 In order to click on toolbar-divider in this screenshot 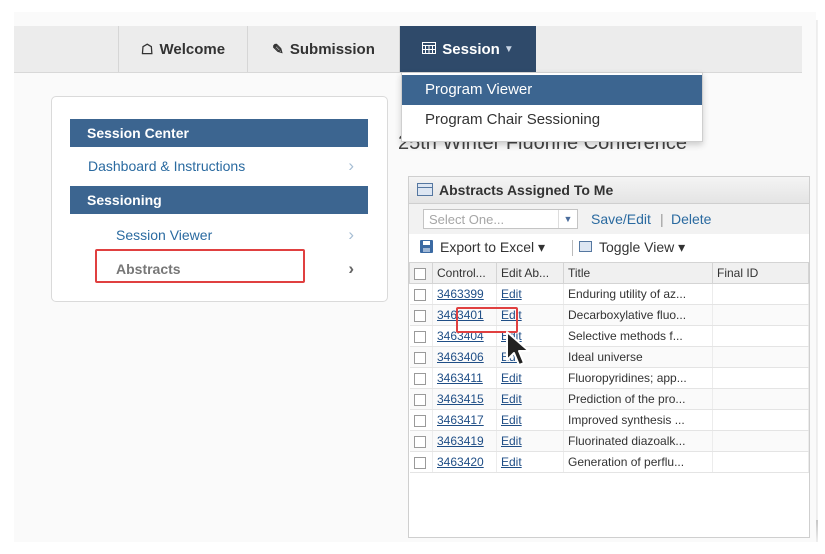, I will do `click(572, 248)`.